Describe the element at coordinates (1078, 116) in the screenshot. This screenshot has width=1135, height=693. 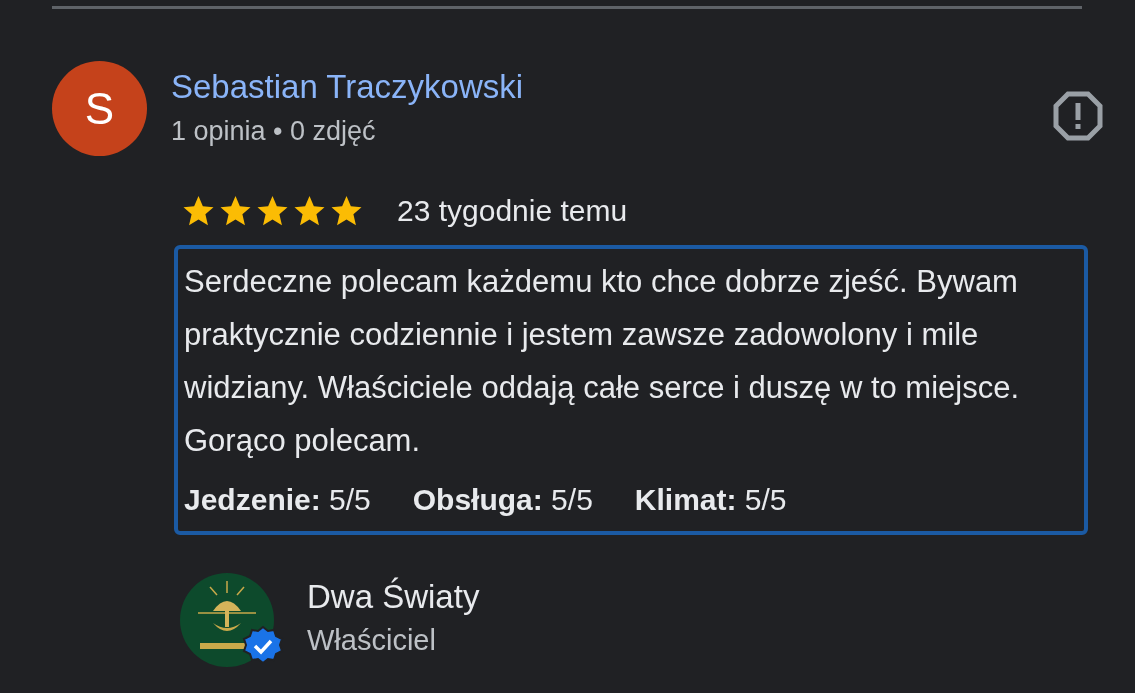
I see `report-icon` at that location.